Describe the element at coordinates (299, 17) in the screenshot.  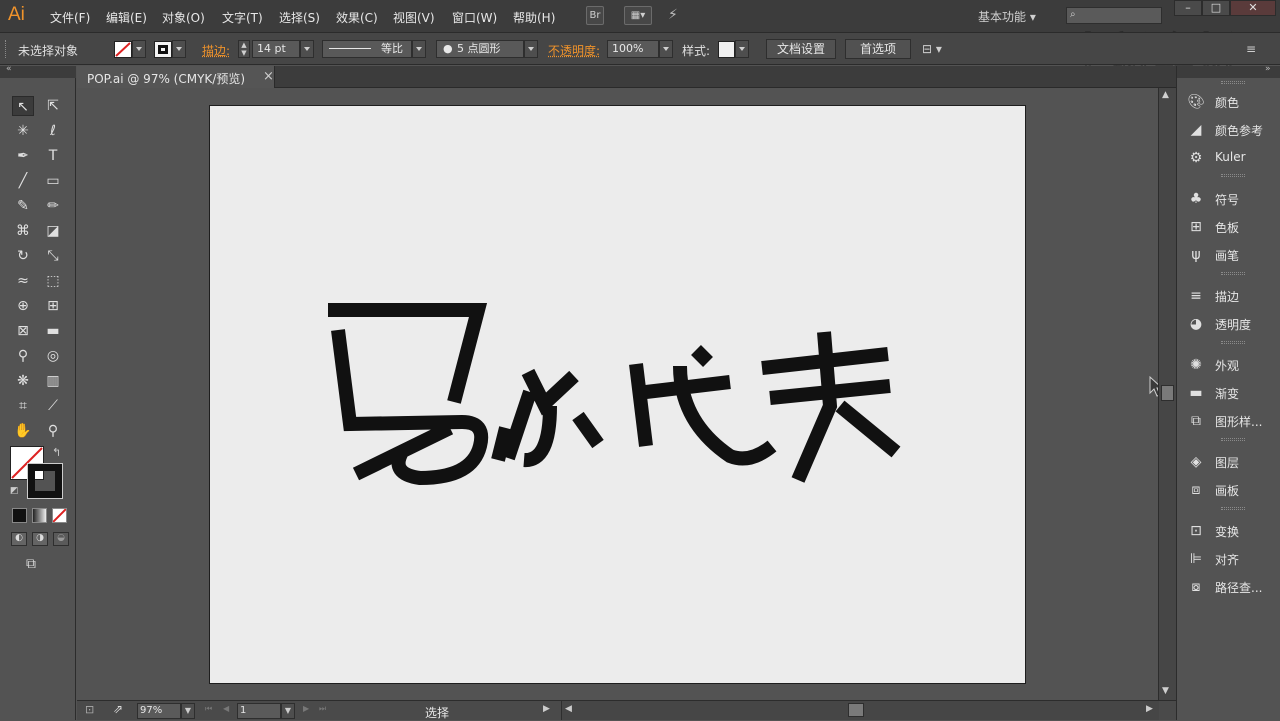
I see `menu-select: 选择(S)` at that location.